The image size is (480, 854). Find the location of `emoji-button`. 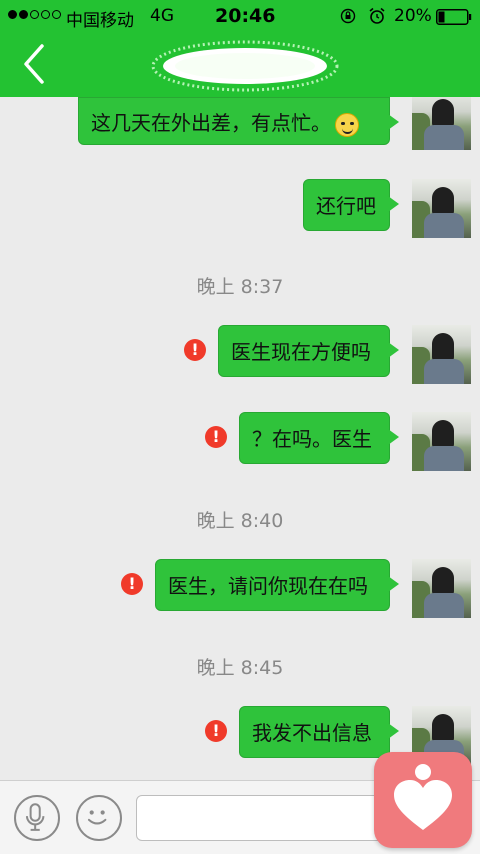

emoji-button is located at coordinates (99, 818).